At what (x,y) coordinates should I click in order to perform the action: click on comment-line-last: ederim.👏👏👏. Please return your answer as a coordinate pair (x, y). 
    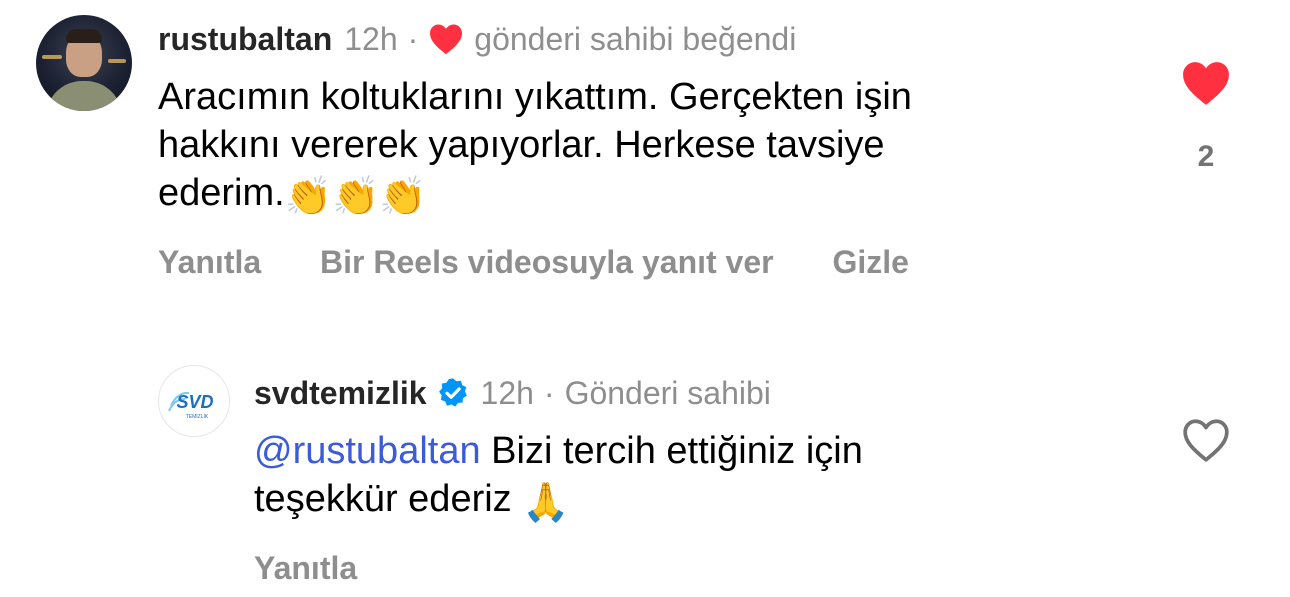
    Looking at the image, I should click on (535, 193).